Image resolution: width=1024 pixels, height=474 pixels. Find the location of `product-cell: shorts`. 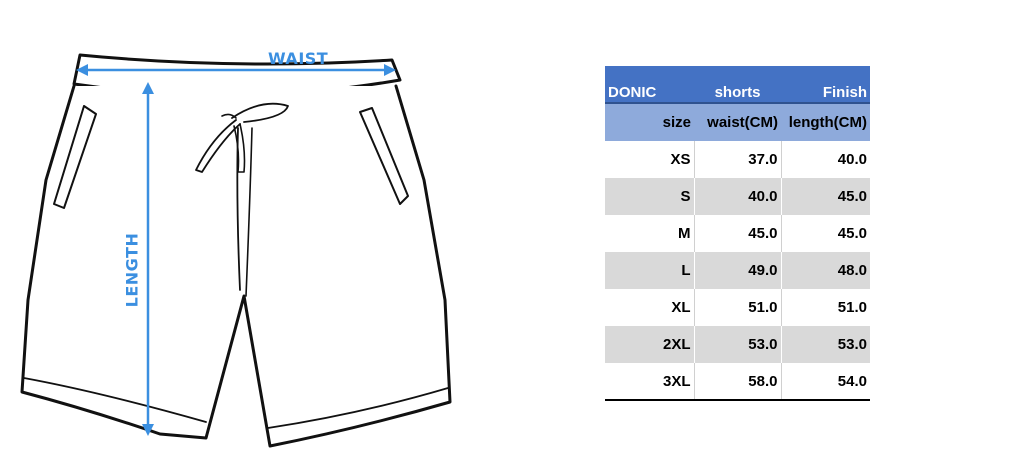

product-cell: shorts is located at coordinates (737, 85).